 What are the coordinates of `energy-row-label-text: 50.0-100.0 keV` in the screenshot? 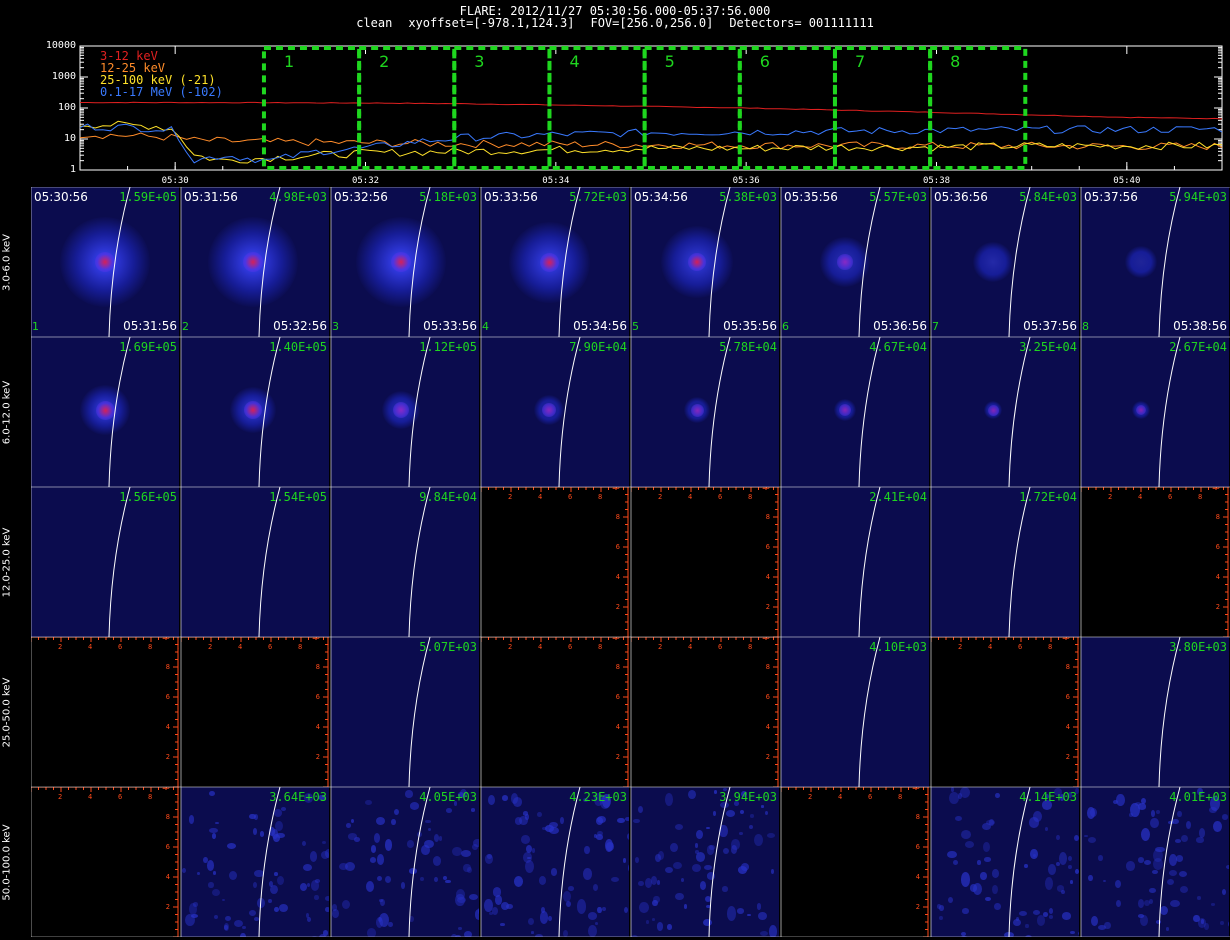 It's located at (7, 862).